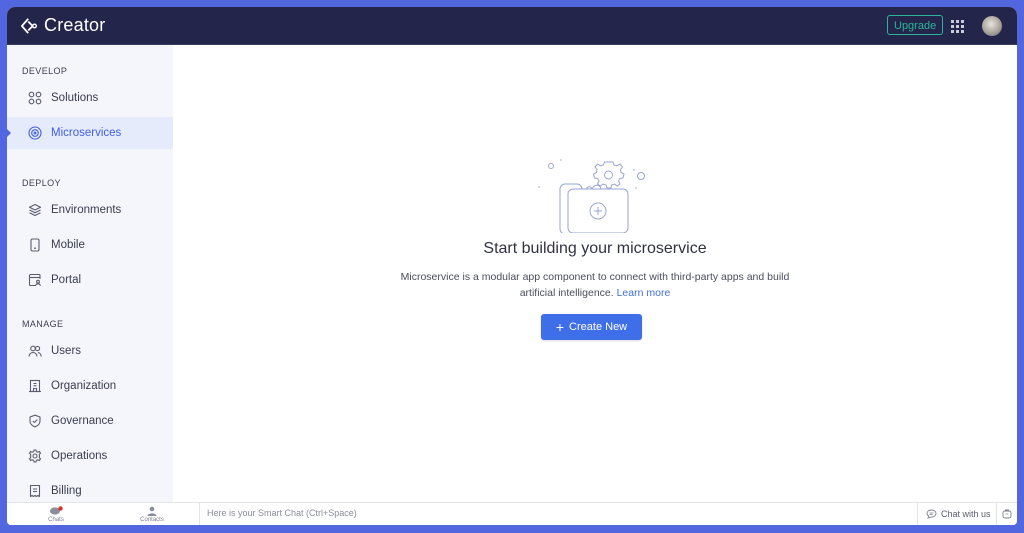 The height and width of the screenshot is (533, 1024). Describe the element at coordinates (35, 210) in the screenshot. I see `layers-icon` at that location.